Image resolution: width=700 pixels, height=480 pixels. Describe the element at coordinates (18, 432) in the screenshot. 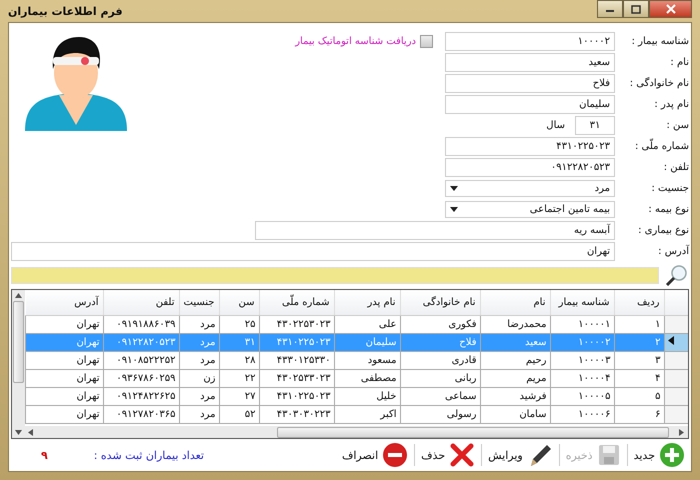

I see `scroll-down-icon` at that location.